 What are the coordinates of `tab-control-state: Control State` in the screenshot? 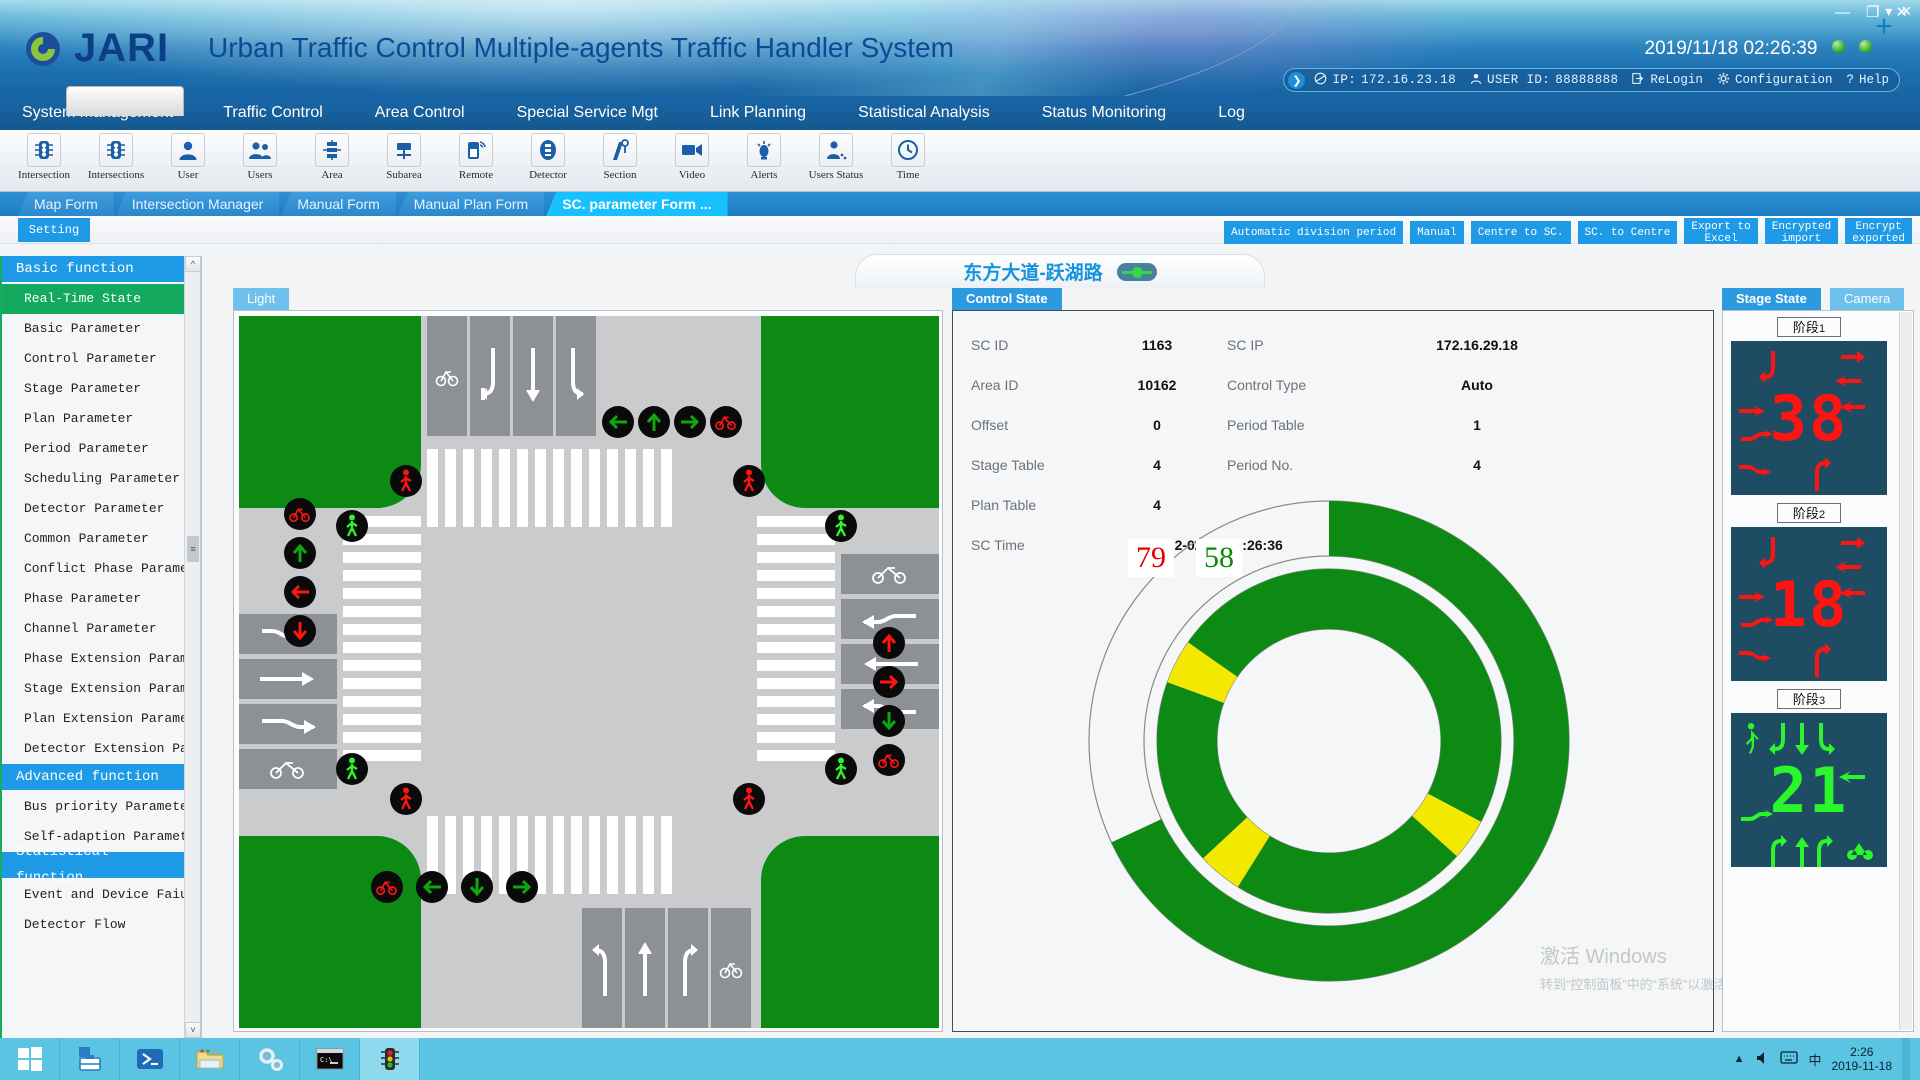 It's located at (1007, 299).